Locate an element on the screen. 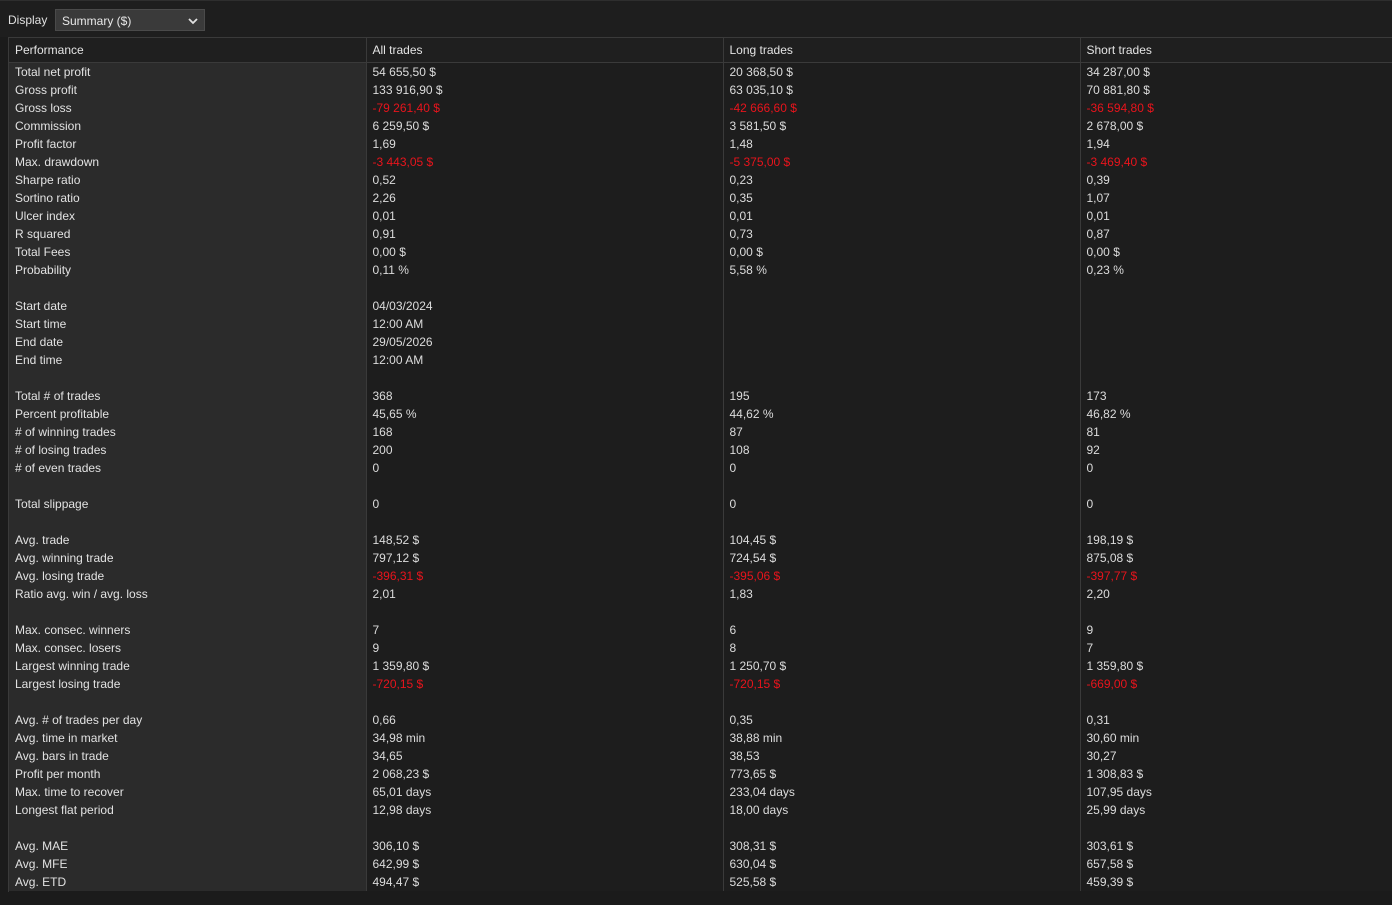  row-label: Max. consec. losers is located at coordinates (188, 648).